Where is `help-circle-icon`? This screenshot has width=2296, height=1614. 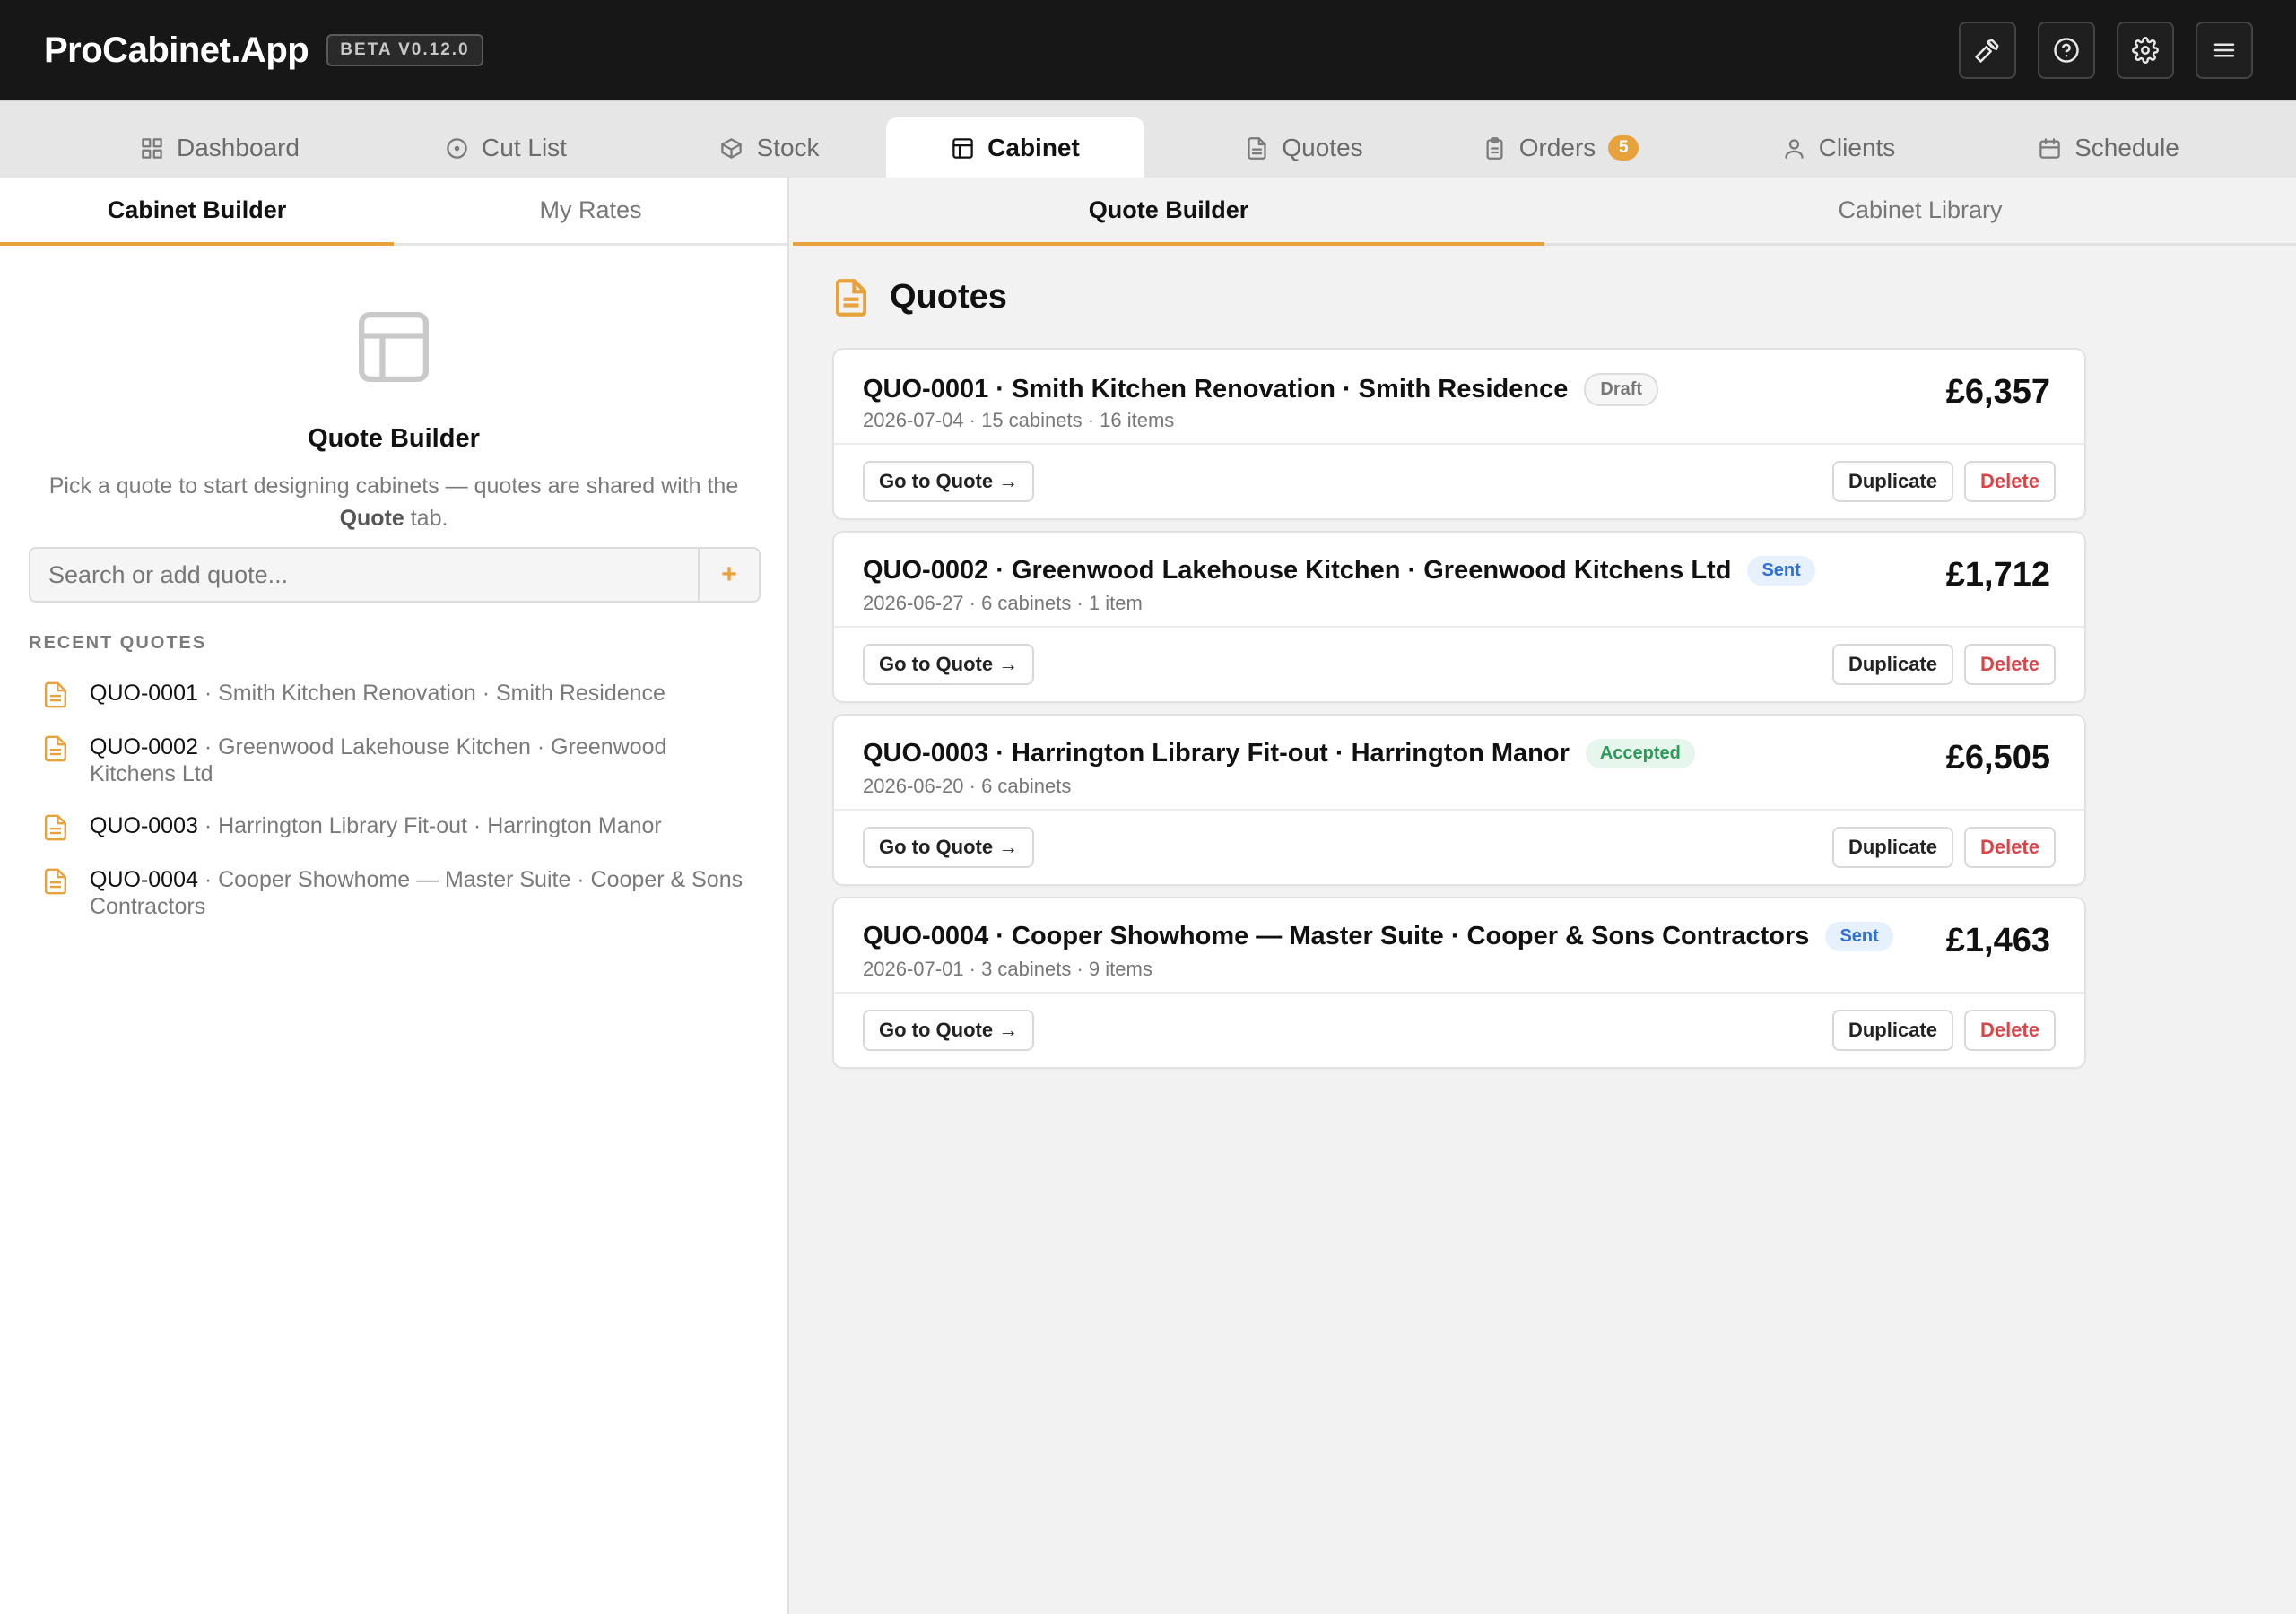 help-circle-icon is located at coordinates (2066, 50).